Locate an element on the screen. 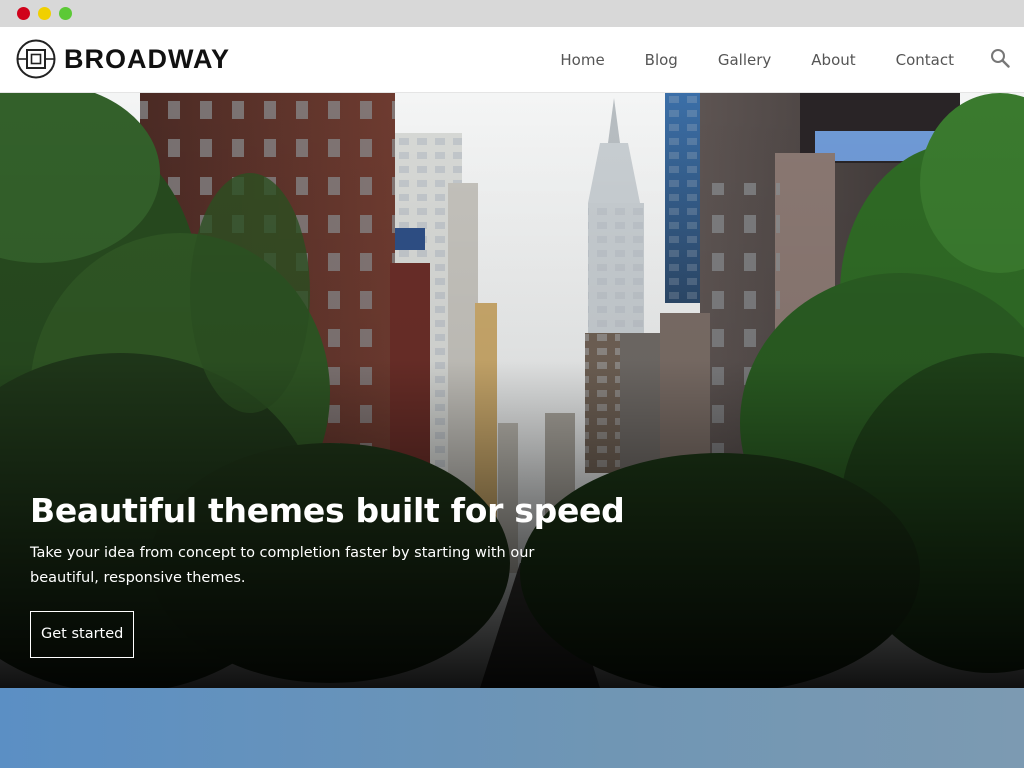 The height and width of the screenshot is (768, 1024). nav-contact: Contact is located at coordinates (925, 60).